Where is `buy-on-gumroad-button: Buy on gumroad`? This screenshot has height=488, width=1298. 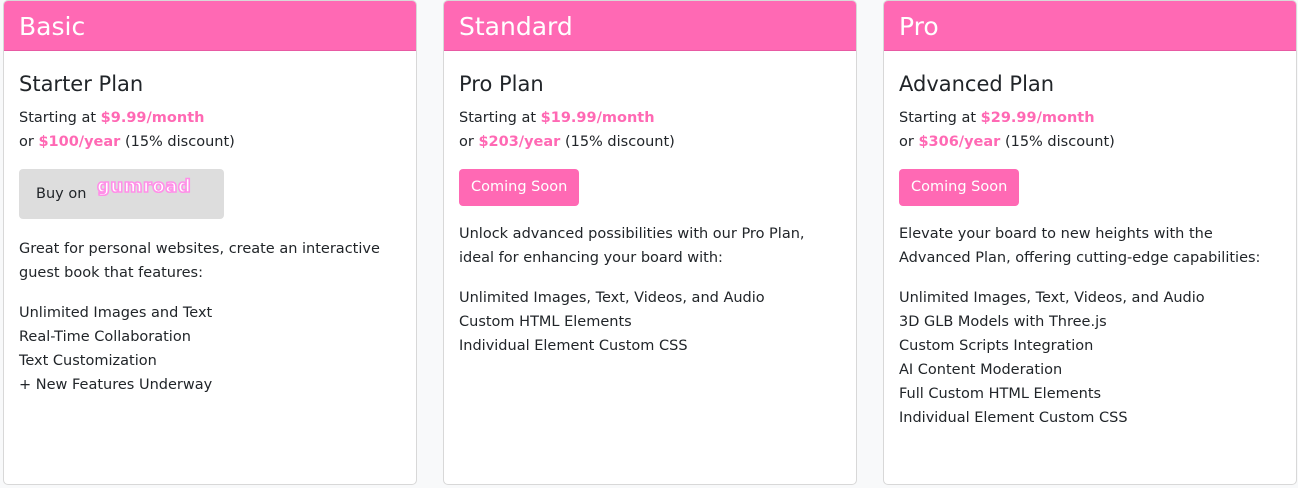 buy-on-gumroad-button: Buy on gumroad is located at coordinates (121, 194).